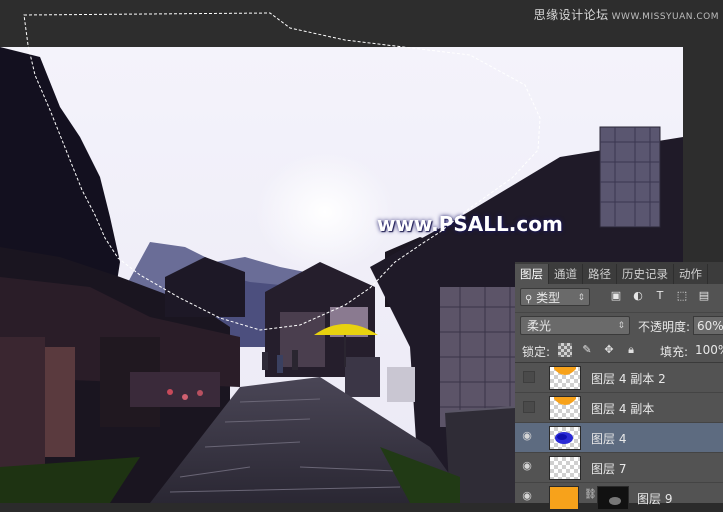  I want to click on psall-watermark: www.PSALL.com, so click(470, 224).